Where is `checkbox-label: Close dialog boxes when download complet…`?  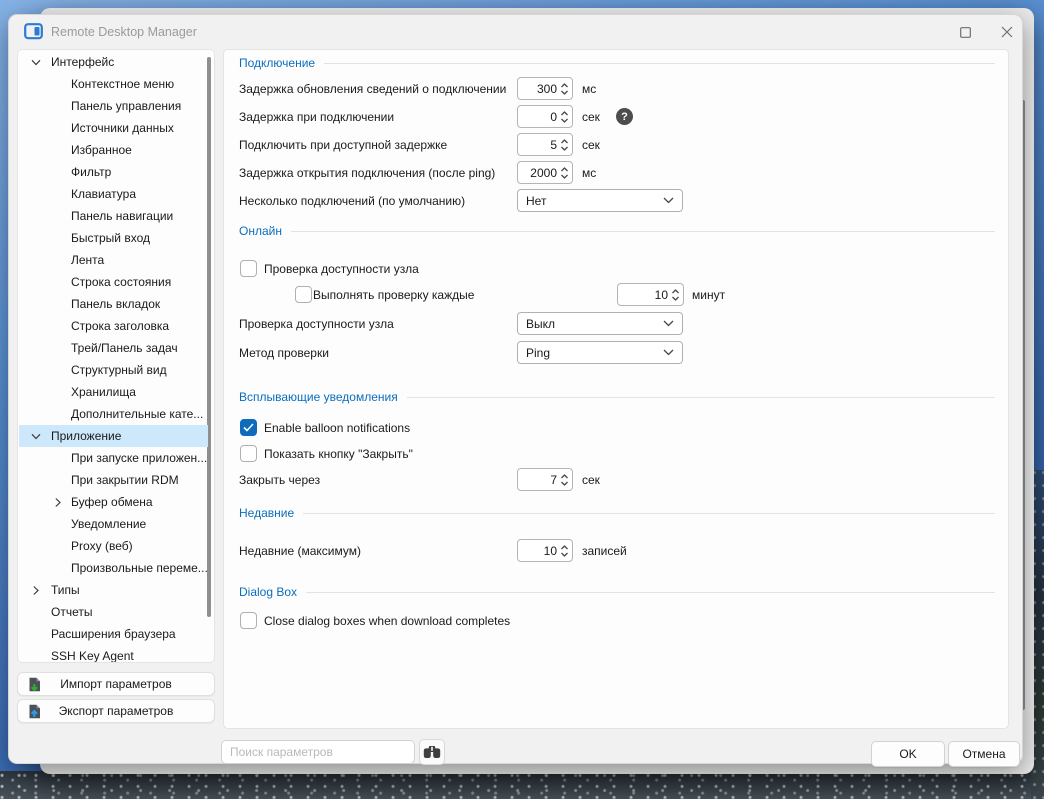
checkbox-label: Close dialog boxes when download complet… is located at coordinates (387, 621).